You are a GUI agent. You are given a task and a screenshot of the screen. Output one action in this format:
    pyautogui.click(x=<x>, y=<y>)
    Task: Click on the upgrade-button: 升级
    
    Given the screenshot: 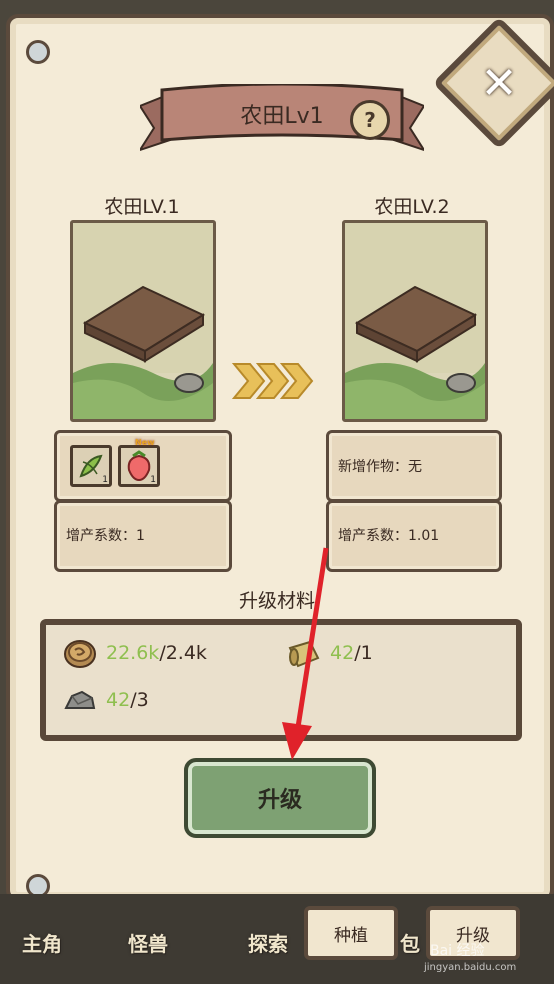 What is the action you would take?
    pyautogui.click(x=280, y=798)
    